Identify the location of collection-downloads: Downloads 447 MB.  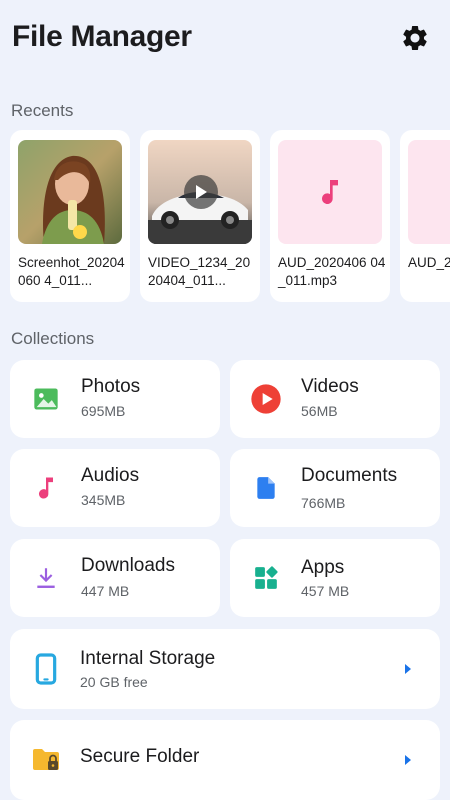
(115, 578).